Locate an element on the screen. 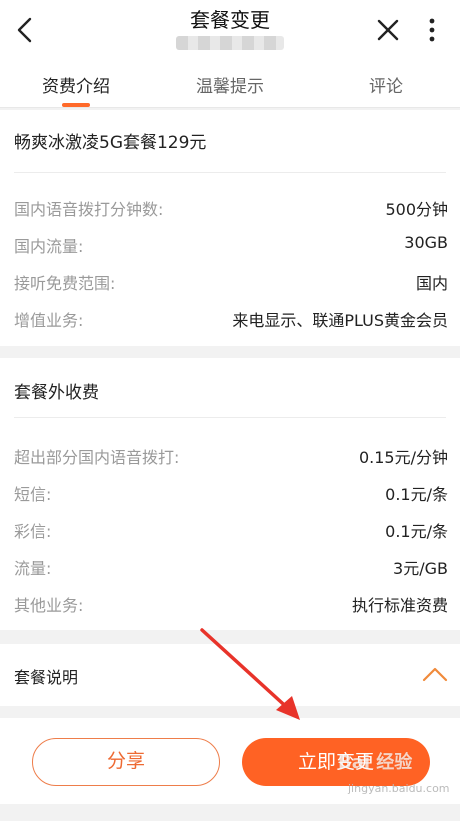  row-value-voice-minutes: 500分钟 is located at coordinates (416, 209).